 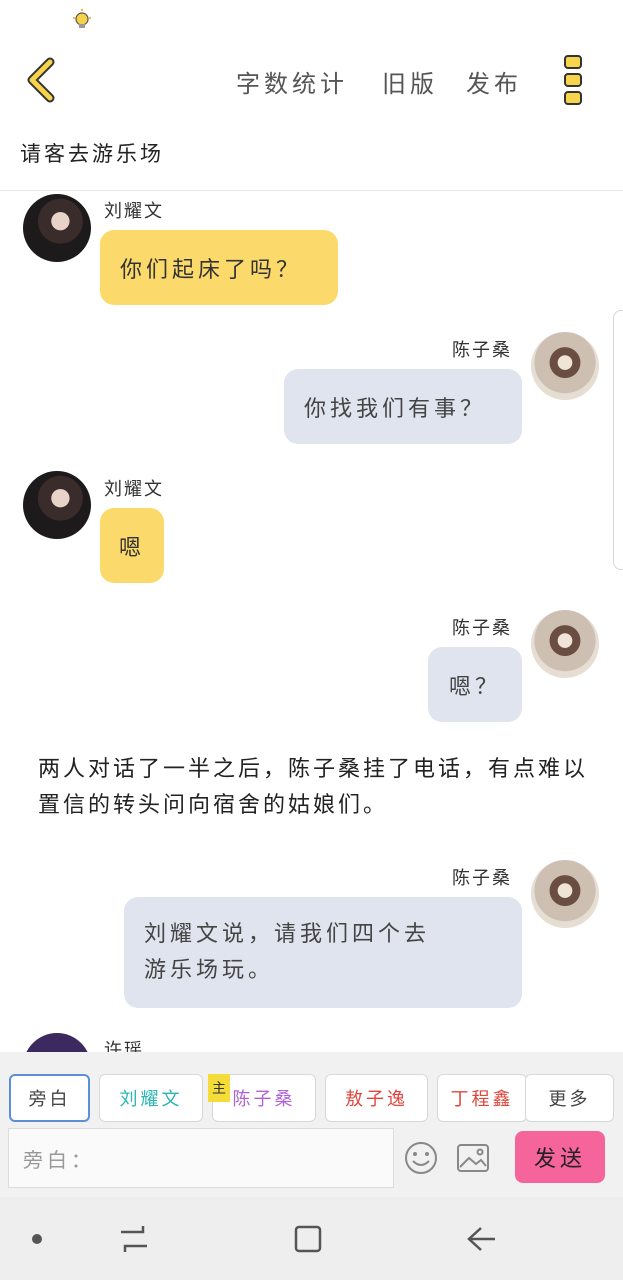 I want to click on role-label: 敖子逸, so click(x=376, y=1099).